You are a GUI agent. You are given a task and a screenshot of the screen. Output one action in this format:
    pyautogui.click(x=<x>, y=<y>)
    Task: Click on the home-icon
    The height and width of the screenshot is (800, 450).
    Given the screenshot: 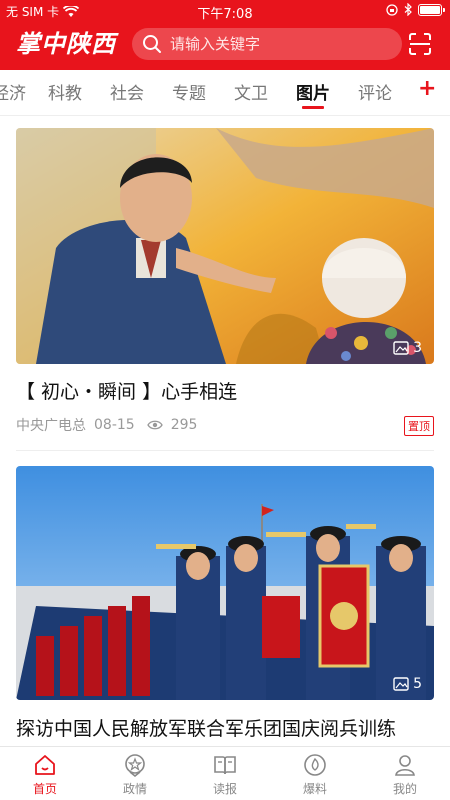 What is the action you would take?
    pyautogui.click(x=45, y=765)
    